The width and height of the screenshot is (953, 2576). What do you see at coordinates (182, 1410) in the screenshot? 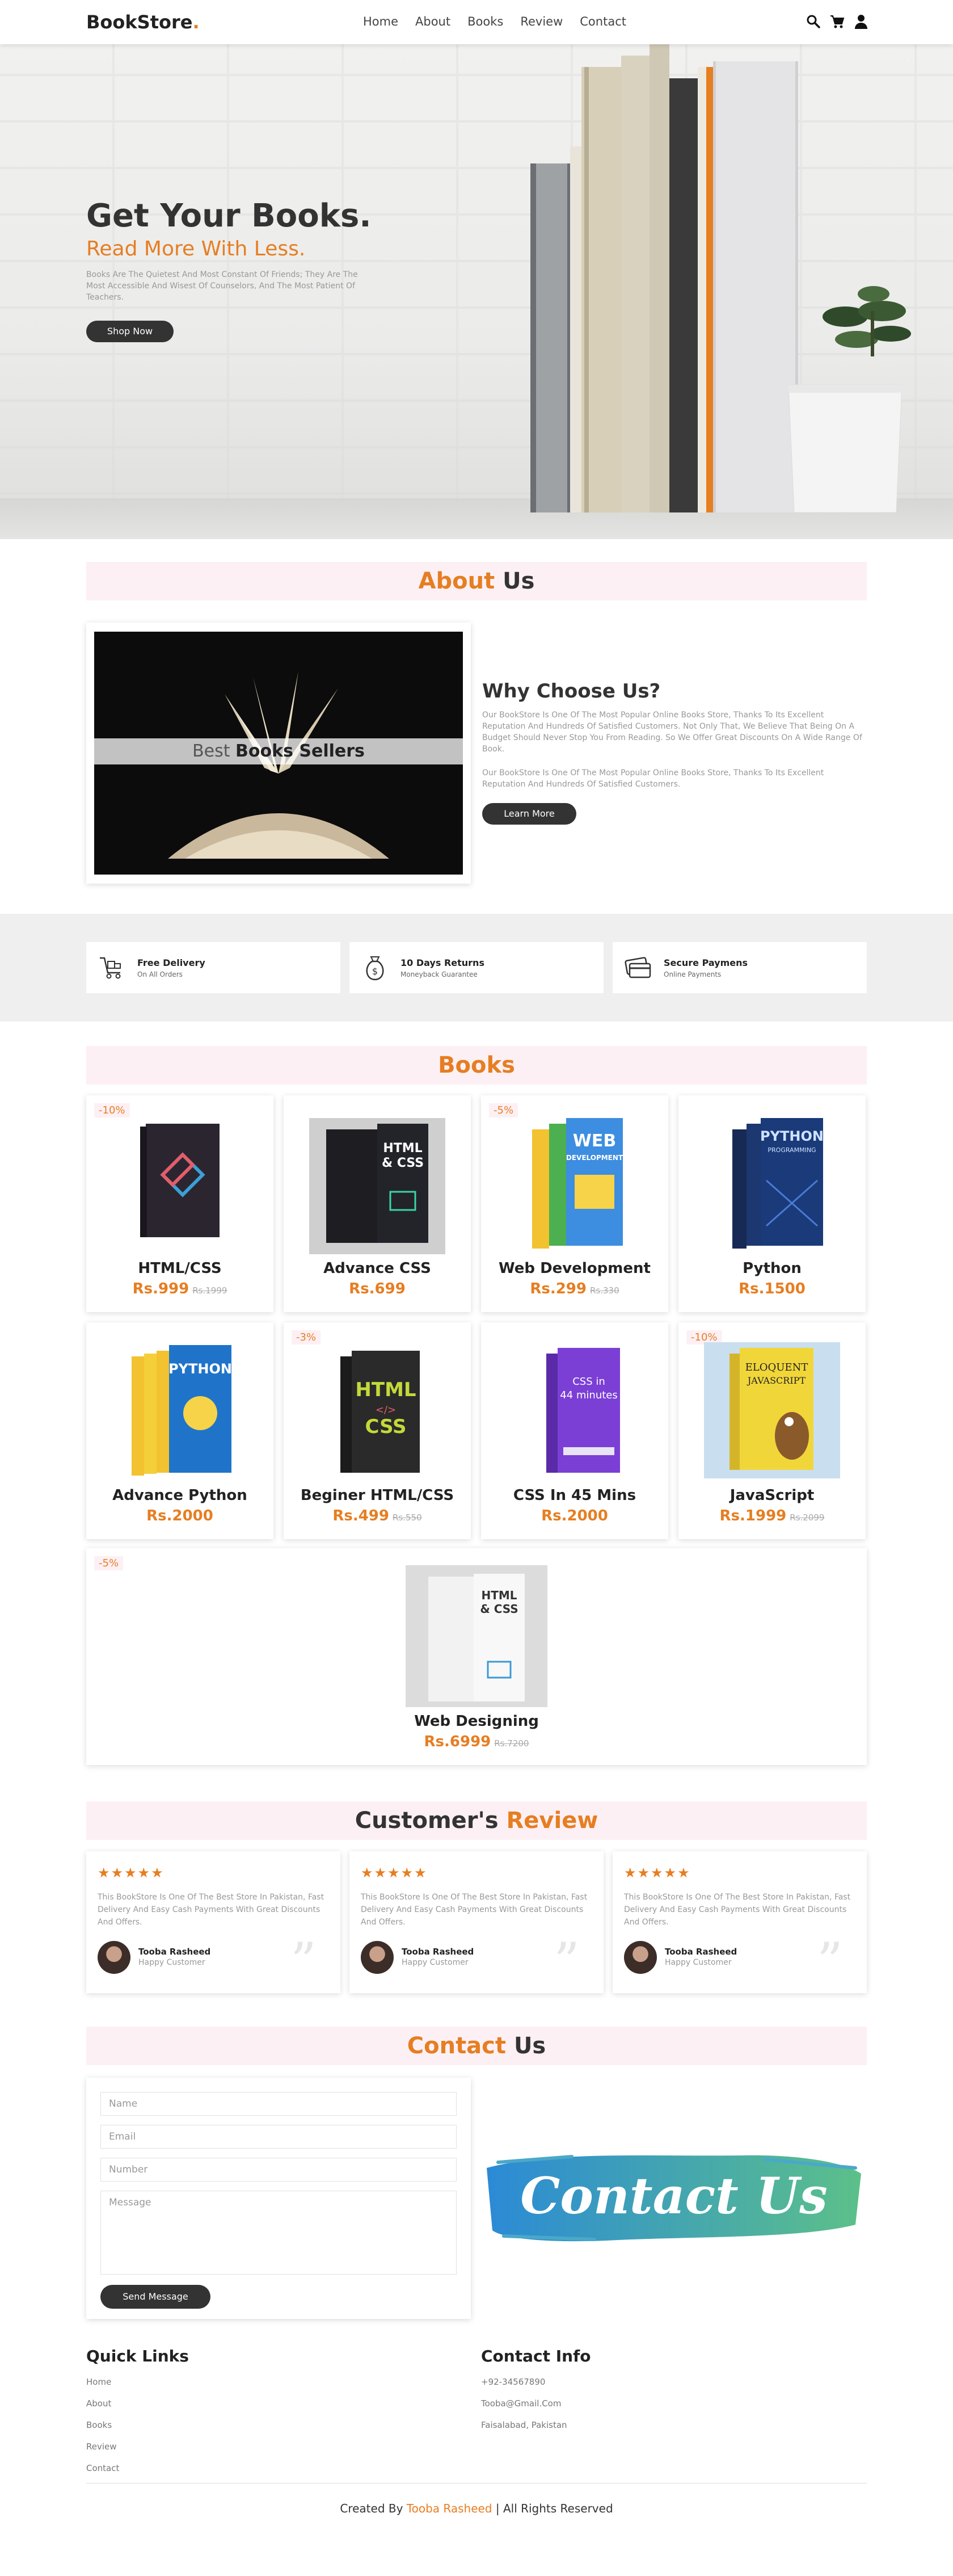
I see `book-cover-image: PYTHON` at bounding box center [182, 1410].